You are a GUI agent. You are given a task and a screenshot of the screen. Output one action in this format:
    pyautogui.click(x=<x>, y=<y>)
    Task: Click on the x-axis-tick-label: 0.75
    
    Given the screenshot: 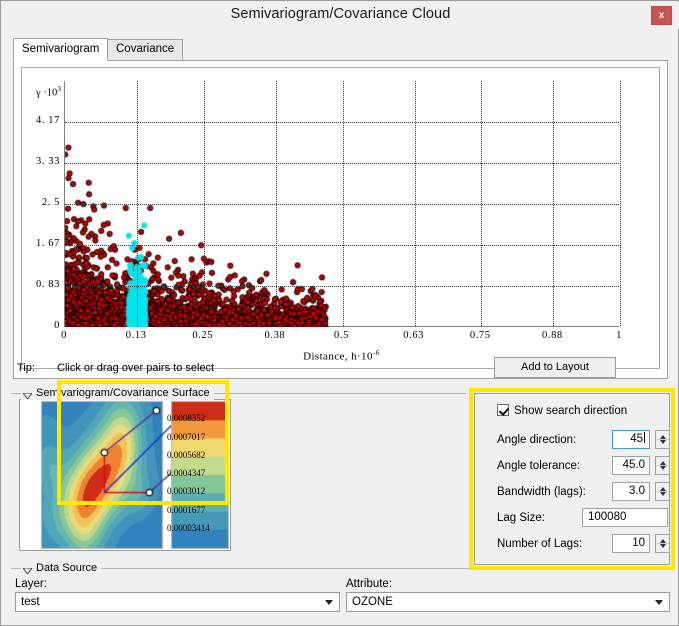 What is the action you would take?
    pyautogui.click(x=480, y=335)
    